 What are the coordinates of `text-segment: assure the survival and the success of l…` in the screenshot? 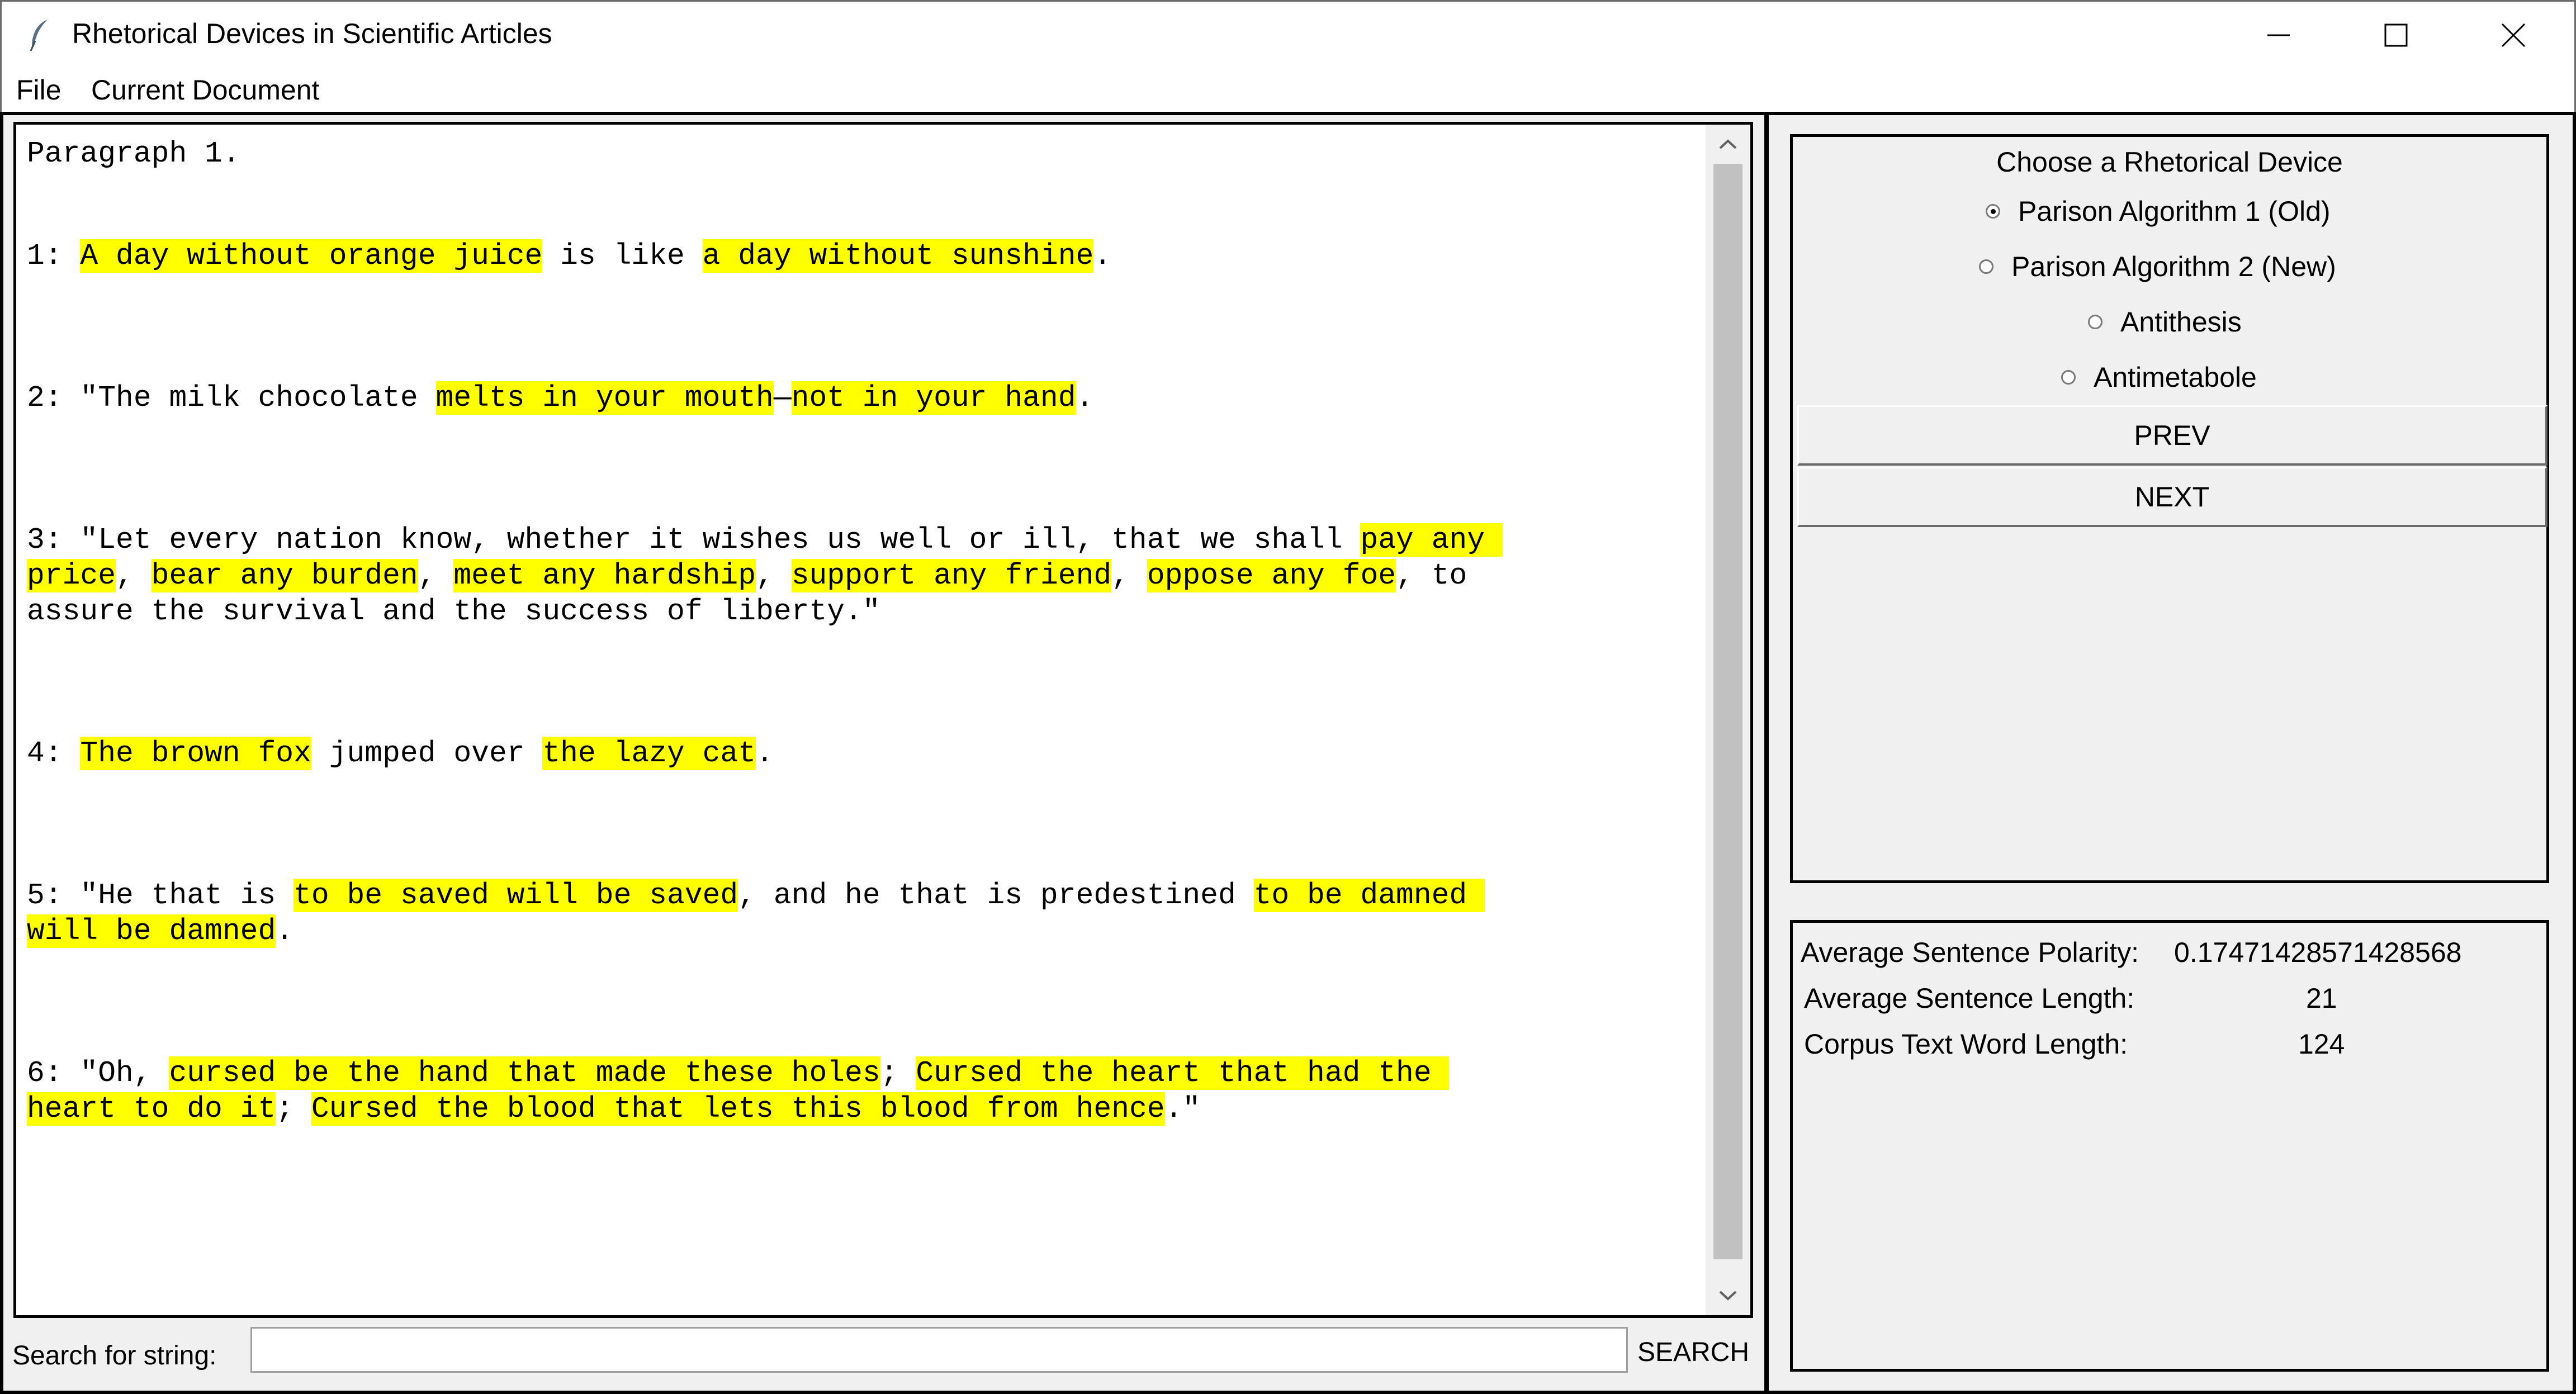 It's located at (454, 611).